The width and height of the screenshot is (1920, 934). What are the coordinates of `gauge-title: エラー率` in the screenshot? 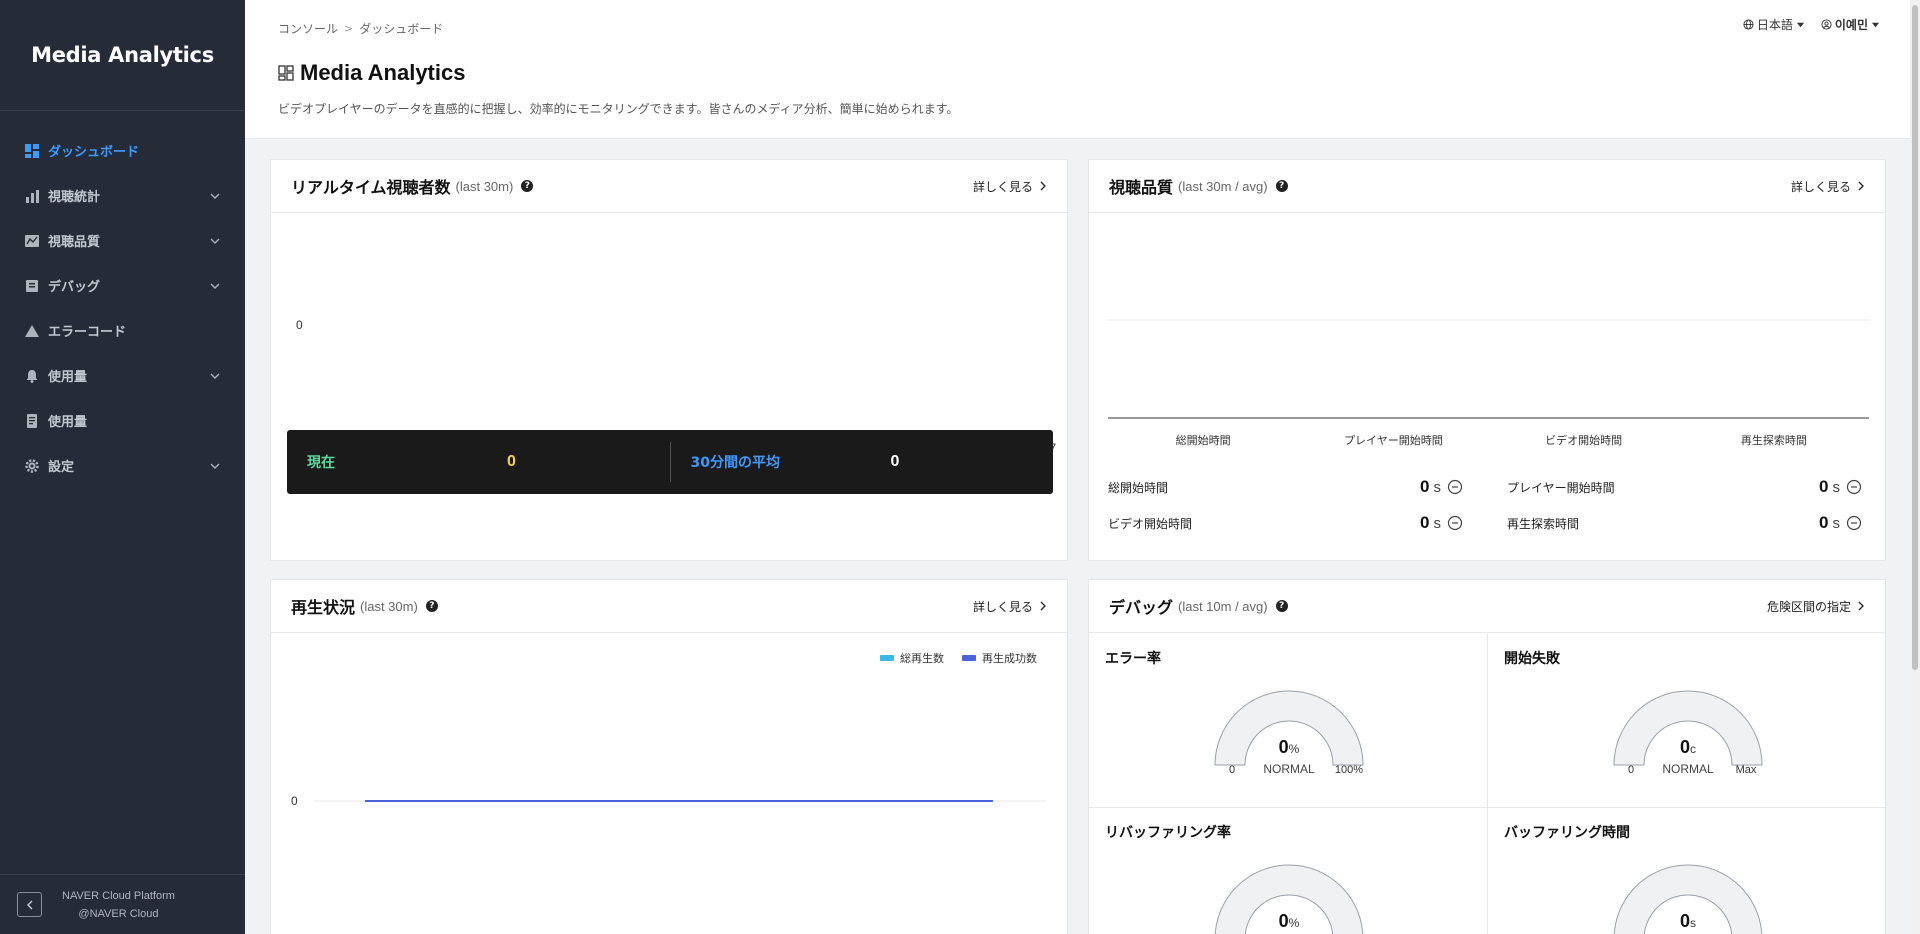 It's located at (1133, 659).